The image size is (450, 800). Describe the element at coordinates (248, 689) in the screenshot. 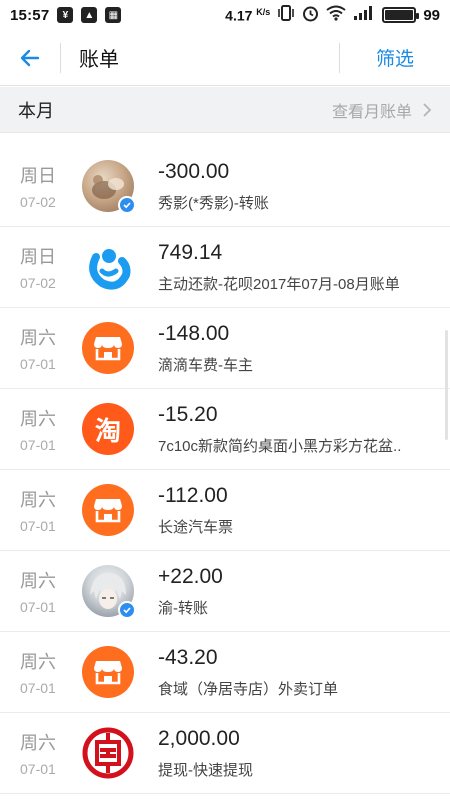

I see `description: 食域（净居寺店）外卖订单` at that location.